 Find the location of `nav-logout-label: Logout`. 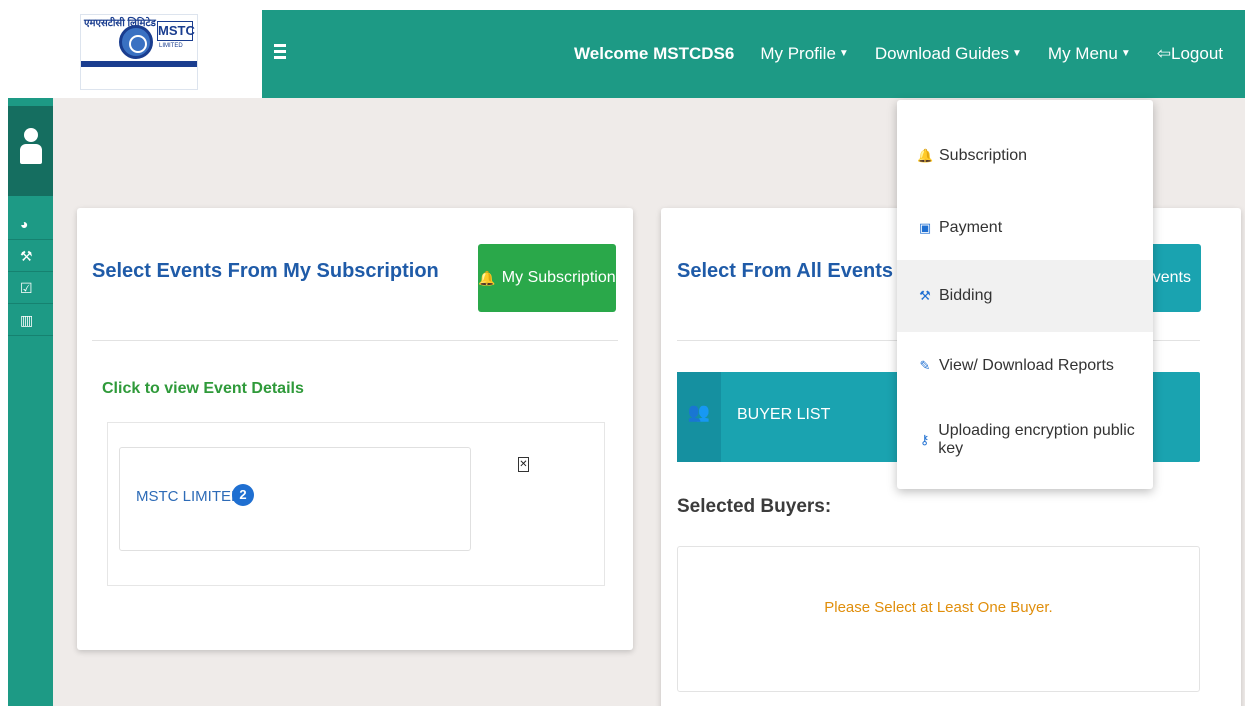

nav-logout-label: Logout is located at coordinates (1197, 53).